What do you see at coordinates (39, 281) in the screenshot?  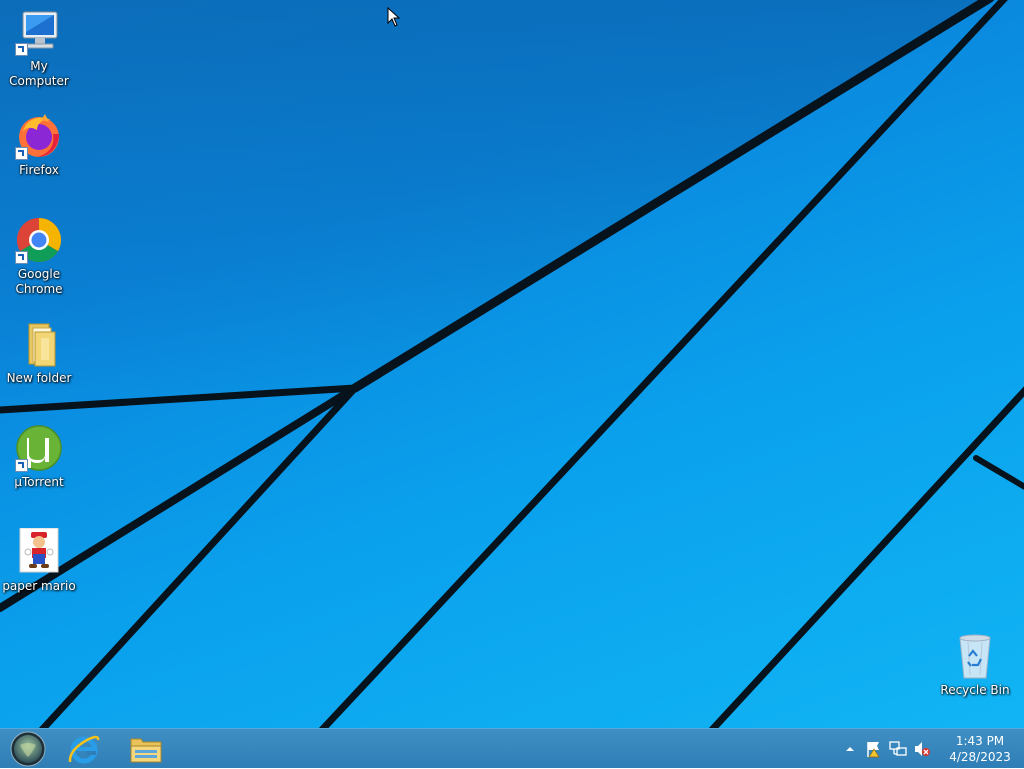 I see `desktop-icon-label: Google Chrome` at bounding box center [39, 281].